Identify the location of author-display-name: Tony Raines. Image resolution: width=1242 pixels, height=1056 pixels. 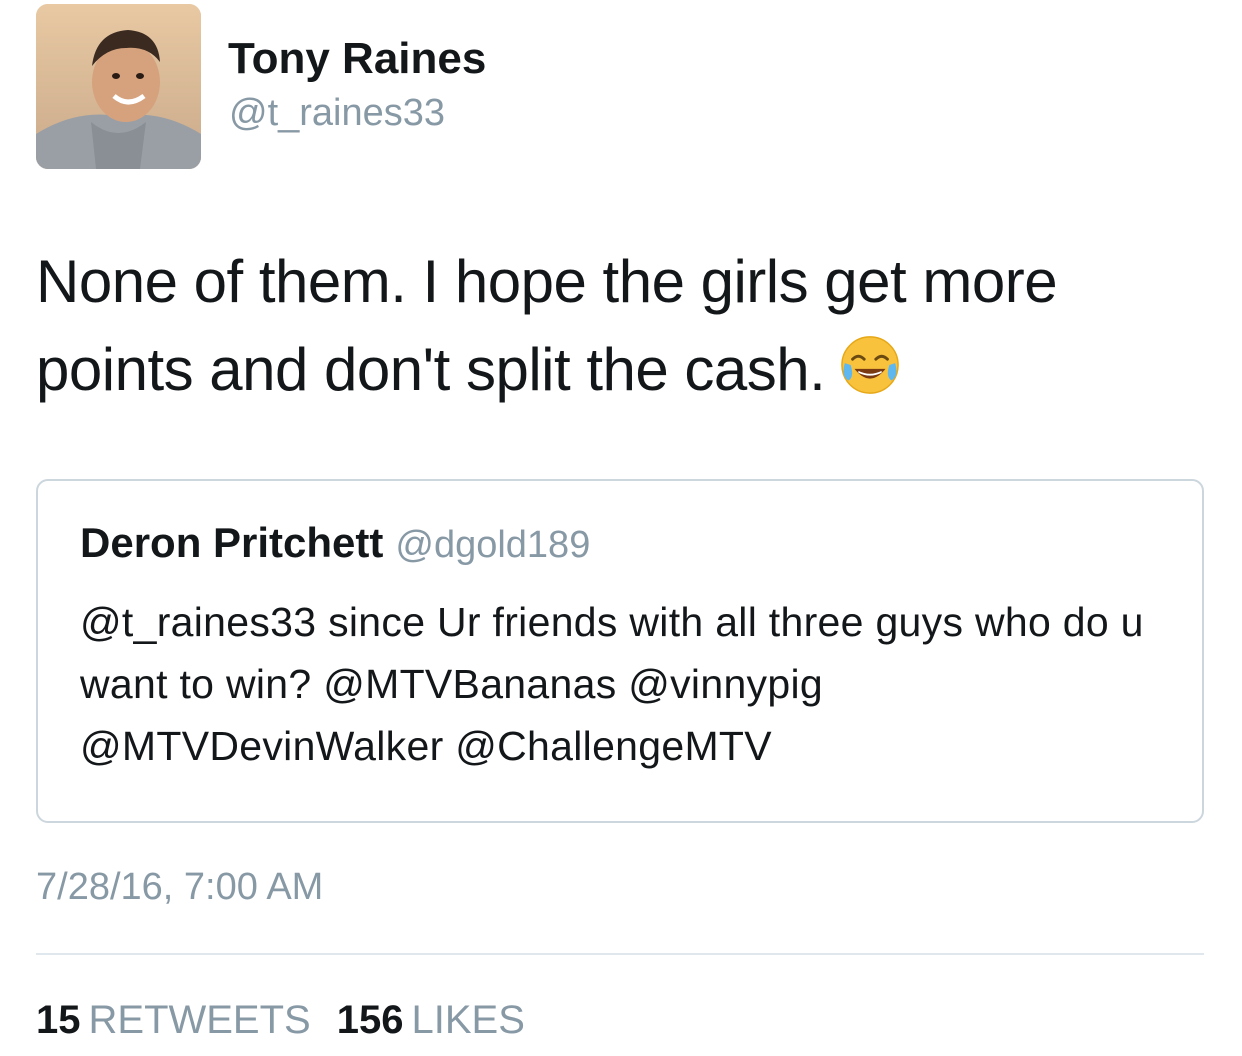
(357, 59).